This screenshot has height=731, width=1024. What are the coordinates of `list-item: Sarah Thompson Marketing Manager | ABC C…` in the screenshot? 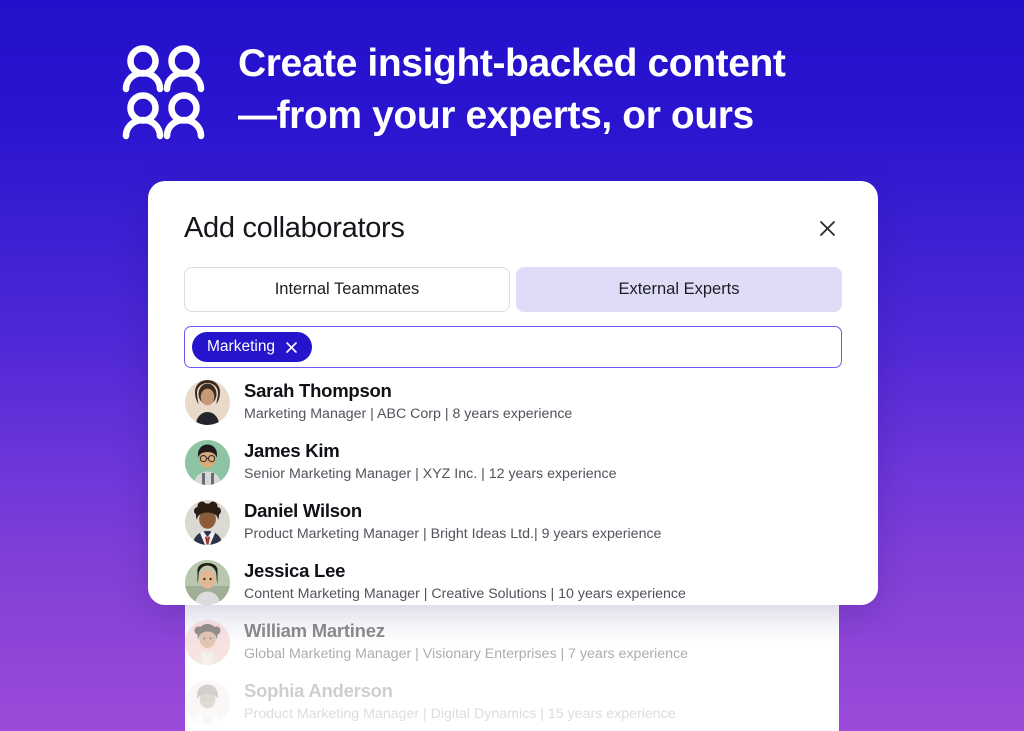 It's located at (512, 402).